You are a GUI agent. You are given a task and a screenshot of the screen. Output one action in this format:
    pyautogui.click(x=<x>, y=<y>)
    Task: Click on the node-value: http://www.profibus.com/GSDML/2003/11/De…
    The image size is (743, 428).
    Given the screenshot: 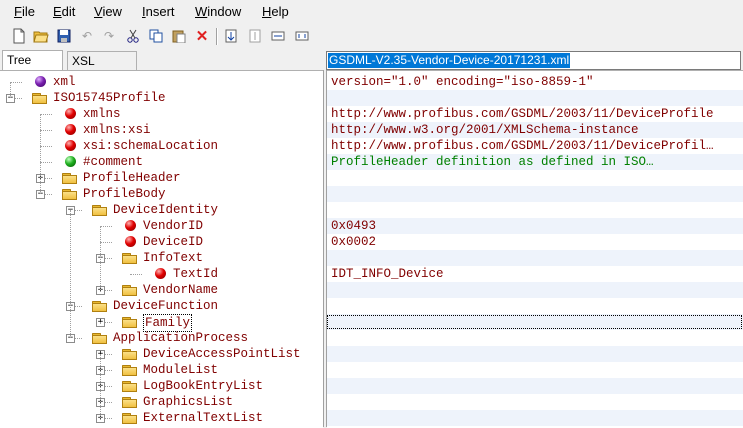 What is the action you would take?
    pyautogui.click(x=522, y=114)
    